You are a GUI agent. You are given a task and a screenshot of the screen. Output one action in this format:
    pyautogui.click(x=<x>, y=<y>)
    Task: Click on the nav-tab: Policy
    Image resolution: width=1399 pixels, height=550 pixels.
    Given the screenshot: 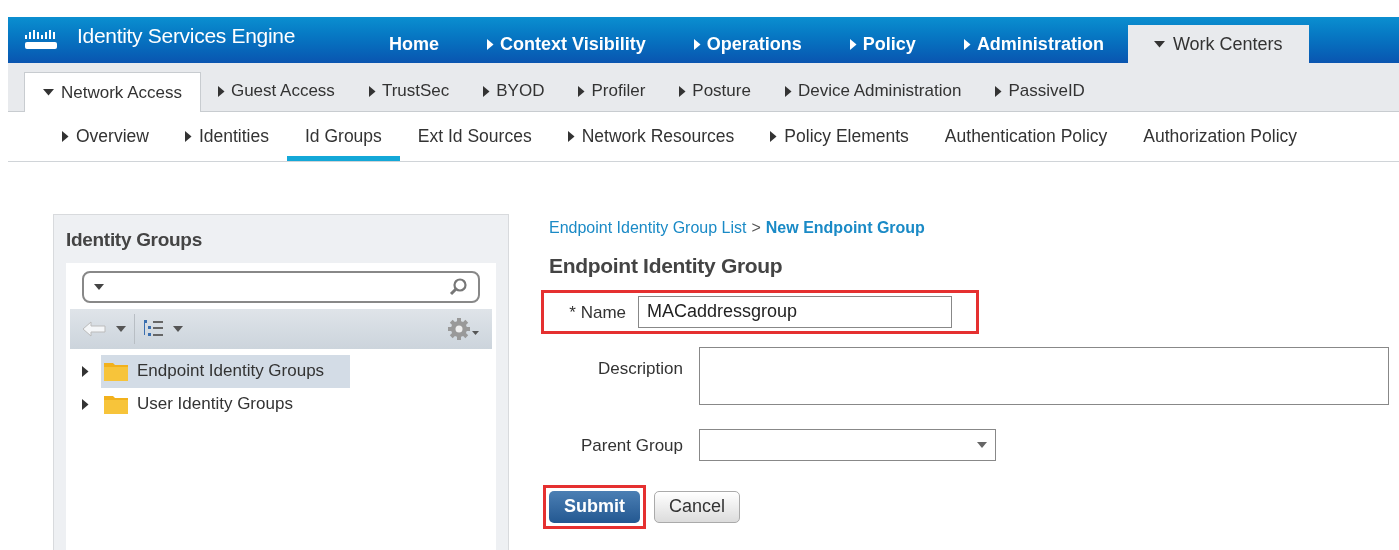 What is the action you would take?
    pyautogui.click(x=882, y=44)
    